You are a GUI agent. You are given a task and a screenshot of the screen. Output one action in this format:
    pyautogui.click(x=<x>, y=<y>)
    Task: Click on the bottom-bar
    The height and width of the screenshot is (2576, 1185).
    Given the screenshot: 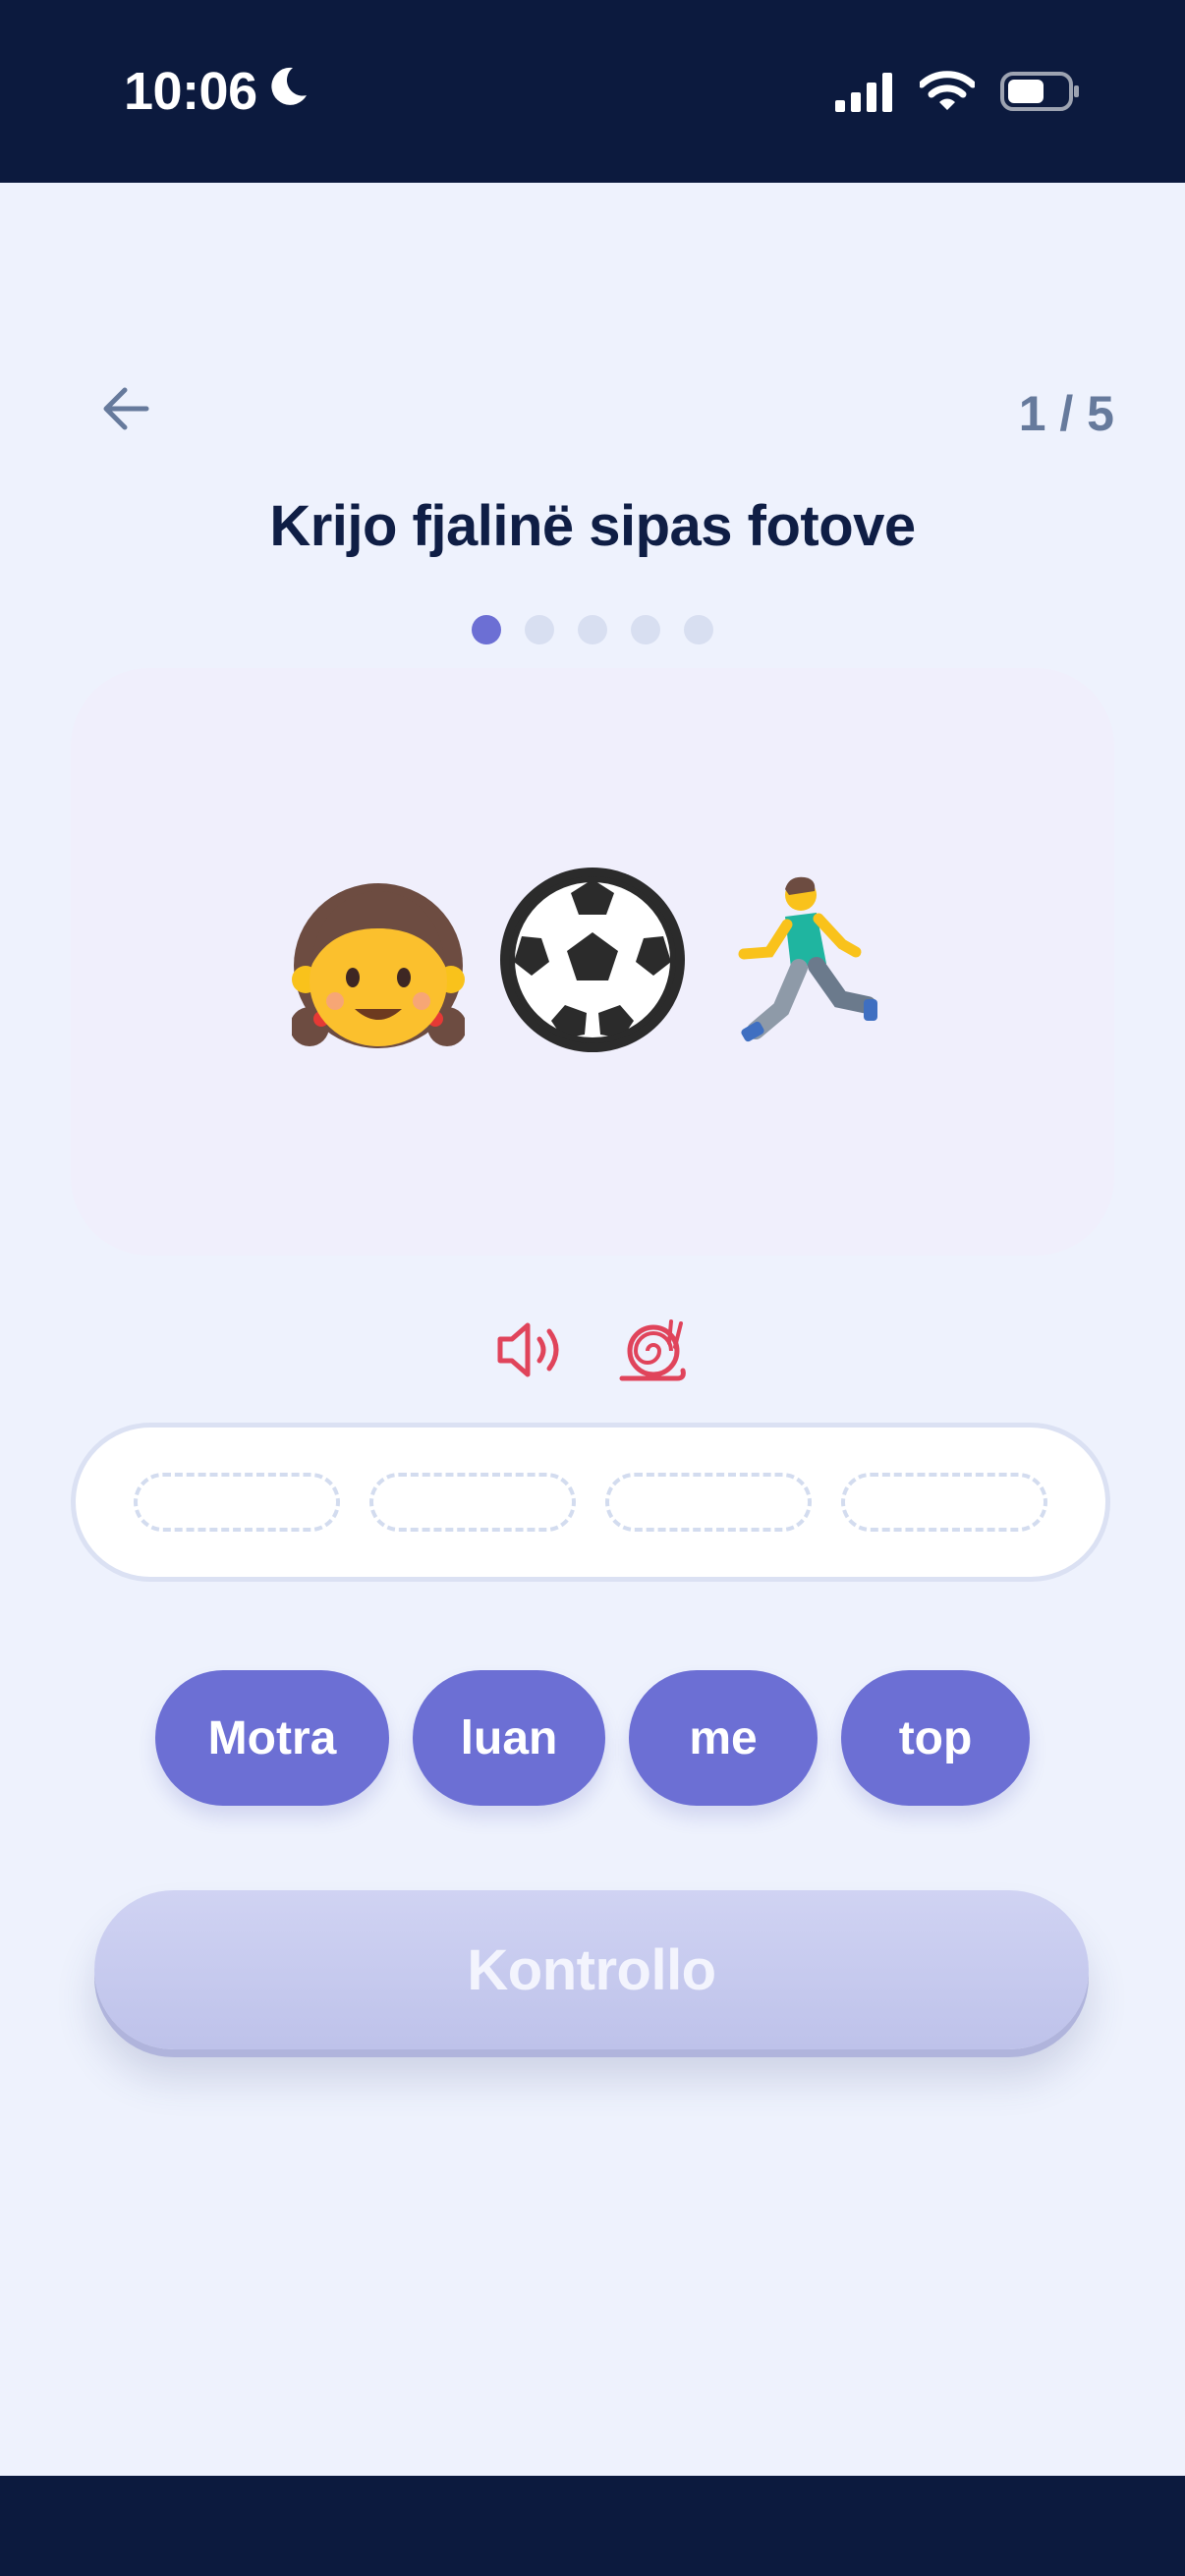 What is the action you would take?
    pyautogui.click(x=592, y=2526)
    